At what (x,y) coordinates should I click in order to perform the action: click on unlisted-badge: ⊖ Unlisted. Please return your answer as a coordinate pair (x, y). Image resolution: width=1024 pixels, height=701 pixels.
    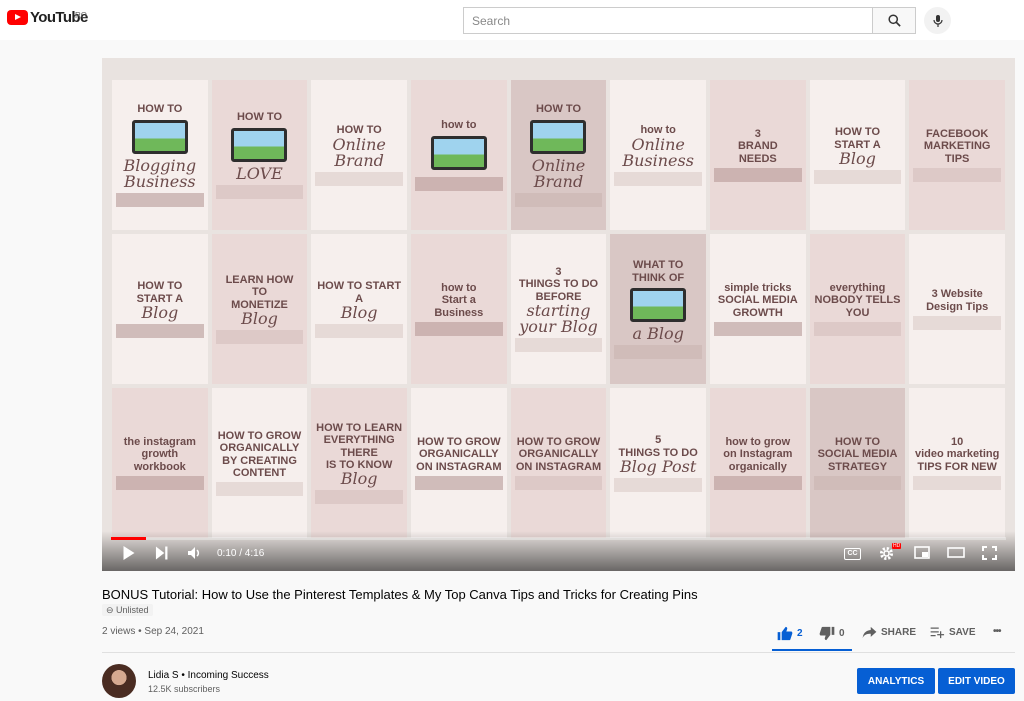
    Looking at the image, I should click on (127, 610).